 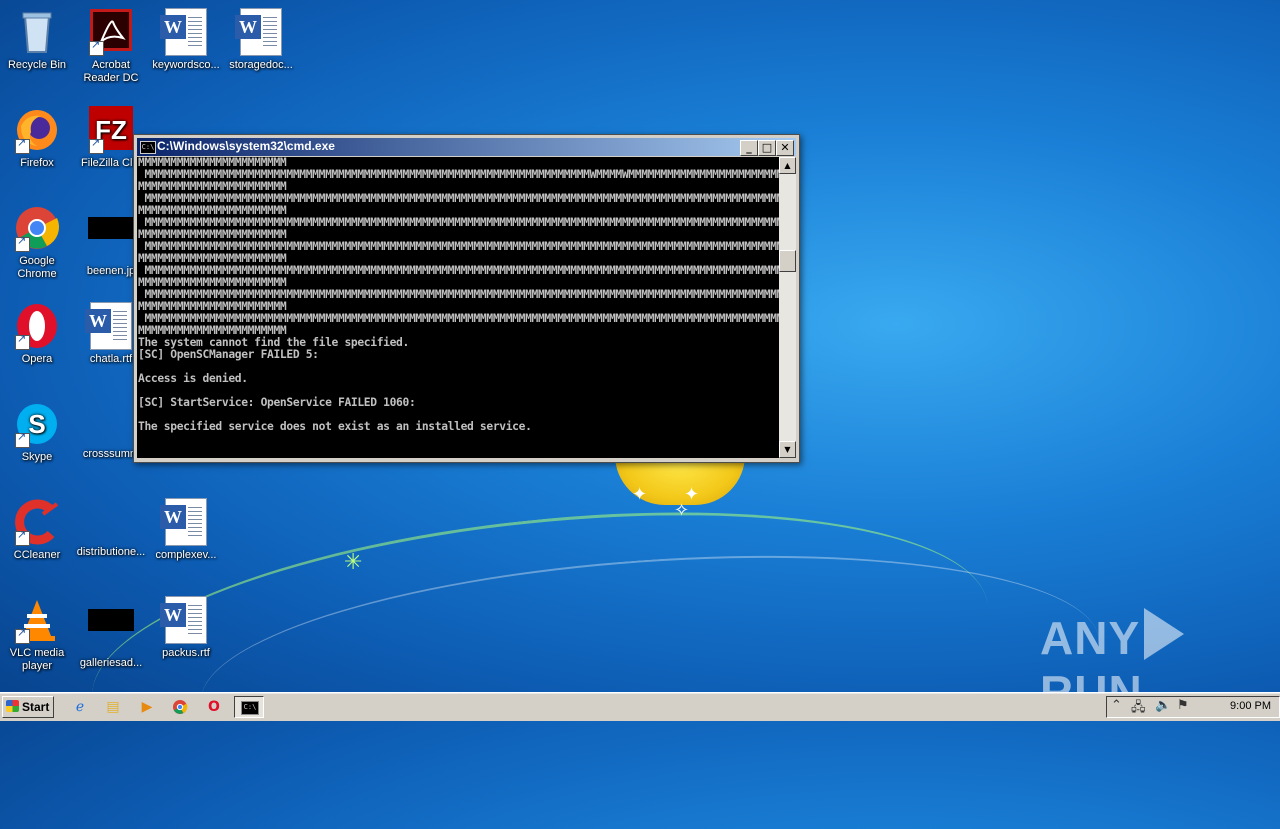 I want to click on action-center-flag-icon: ⚑, so click(x=1183, y=705).